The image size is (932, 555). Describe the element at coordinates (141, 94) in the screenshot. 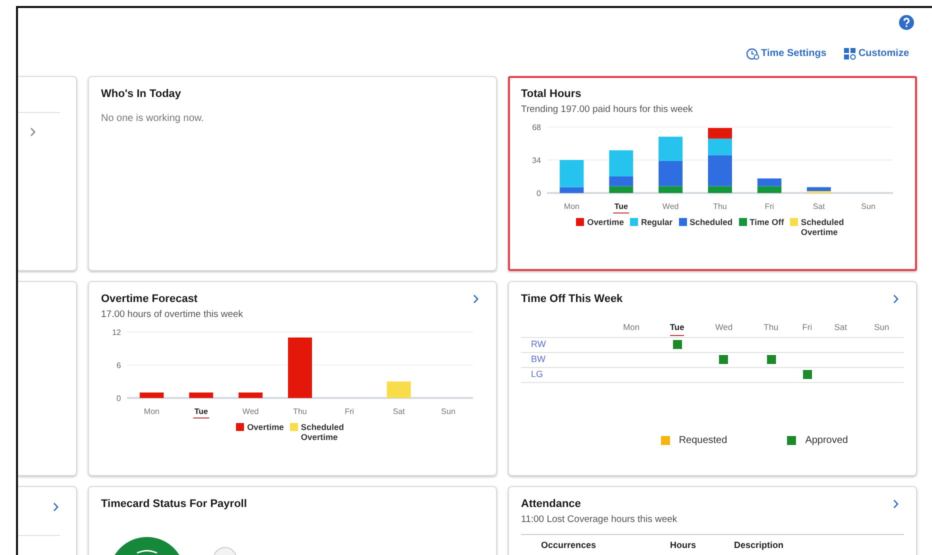

I see `card-title: Who's In Today` at that location.